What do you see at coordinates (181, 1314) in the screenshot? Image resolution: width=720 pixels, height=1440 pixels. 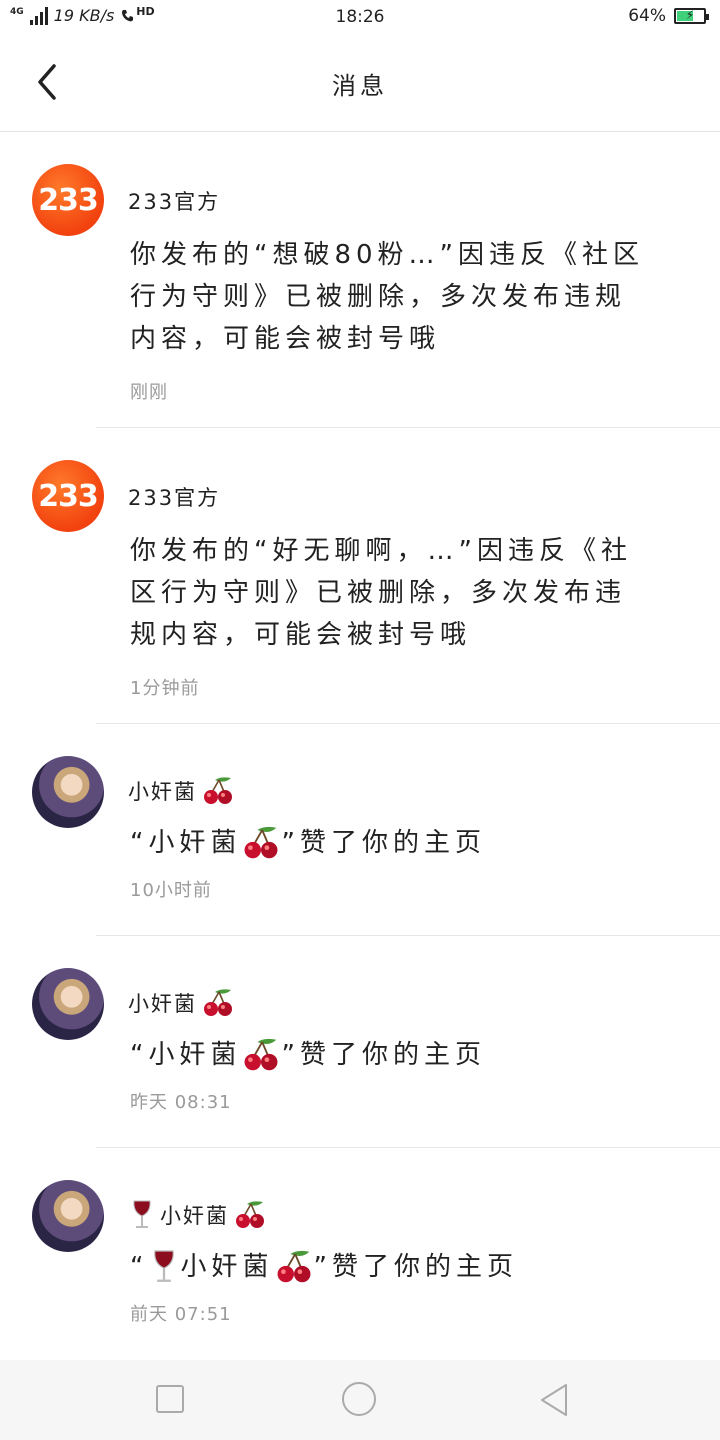 I see `message-time: 前天 07:51` at bounding box center [181, 1314].